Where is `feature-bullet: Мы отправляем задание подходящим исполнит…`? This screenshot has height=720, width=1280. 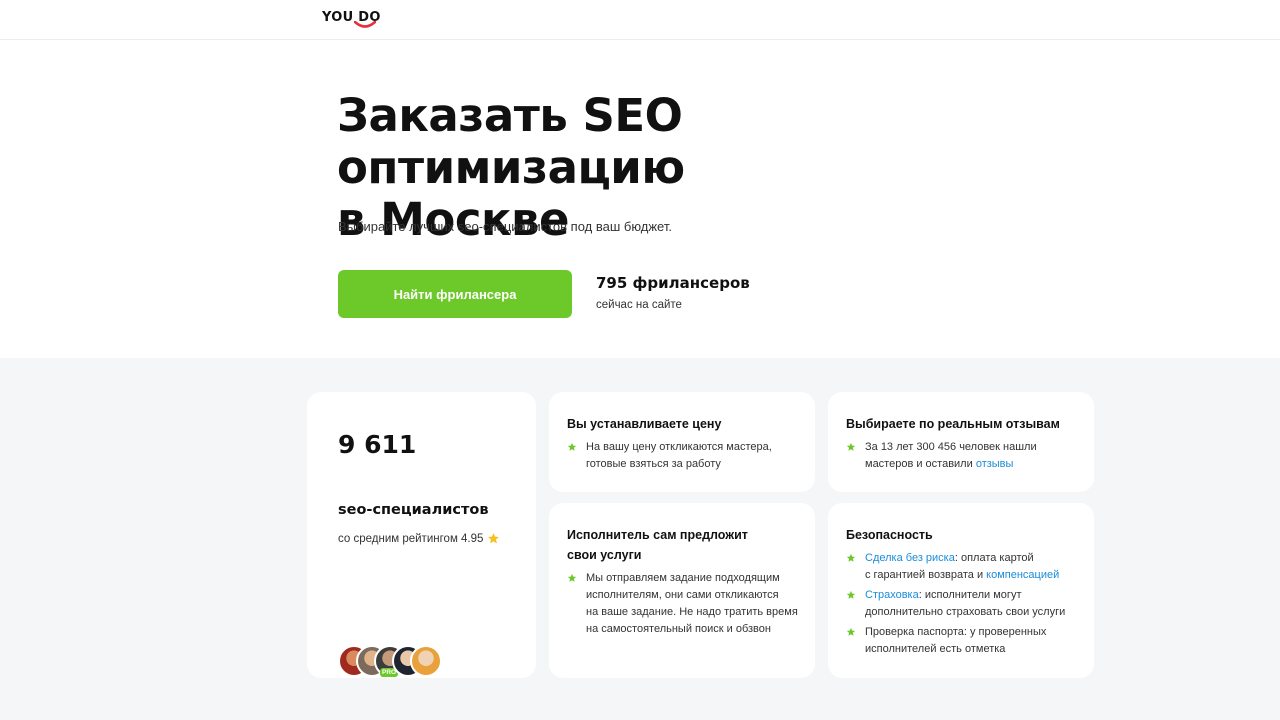 feature-bullet: Мы отправляем задание подходящим исполнит… is located at coordinates (682, 604).